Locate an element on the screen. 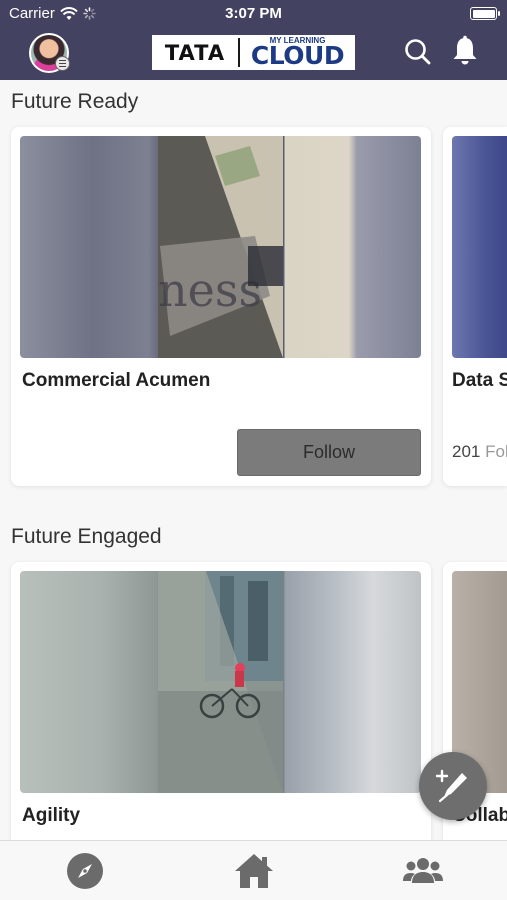  logo-tata-text: TATA is located at coordinates (195, 52).